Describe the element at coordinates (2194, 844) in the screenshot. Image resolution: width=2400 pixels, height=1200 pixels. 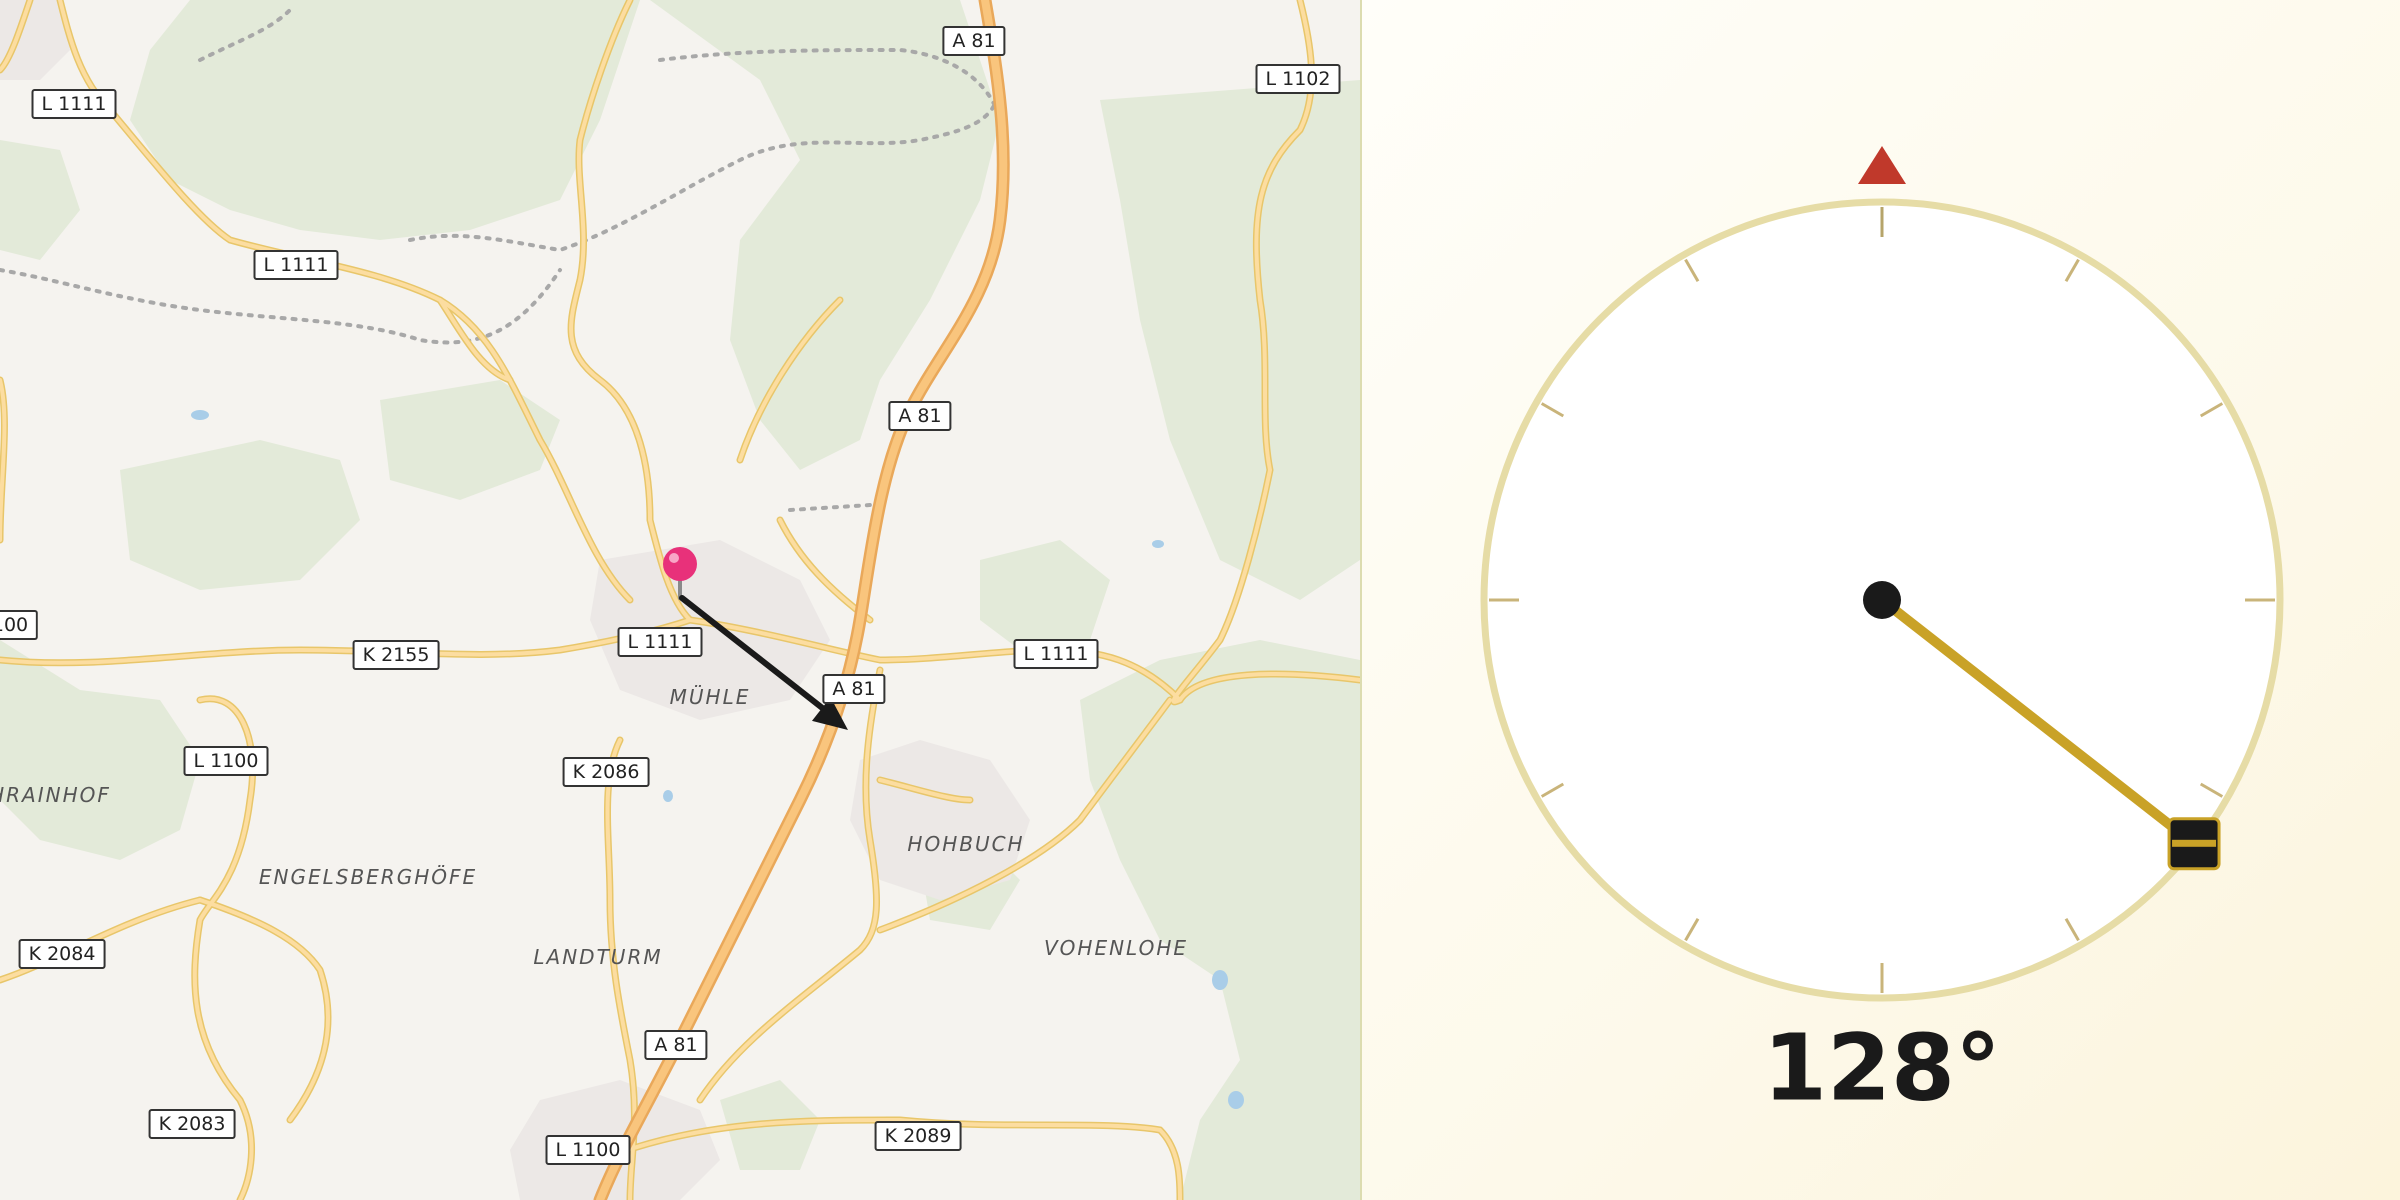
I see `needle-handle` at that location.